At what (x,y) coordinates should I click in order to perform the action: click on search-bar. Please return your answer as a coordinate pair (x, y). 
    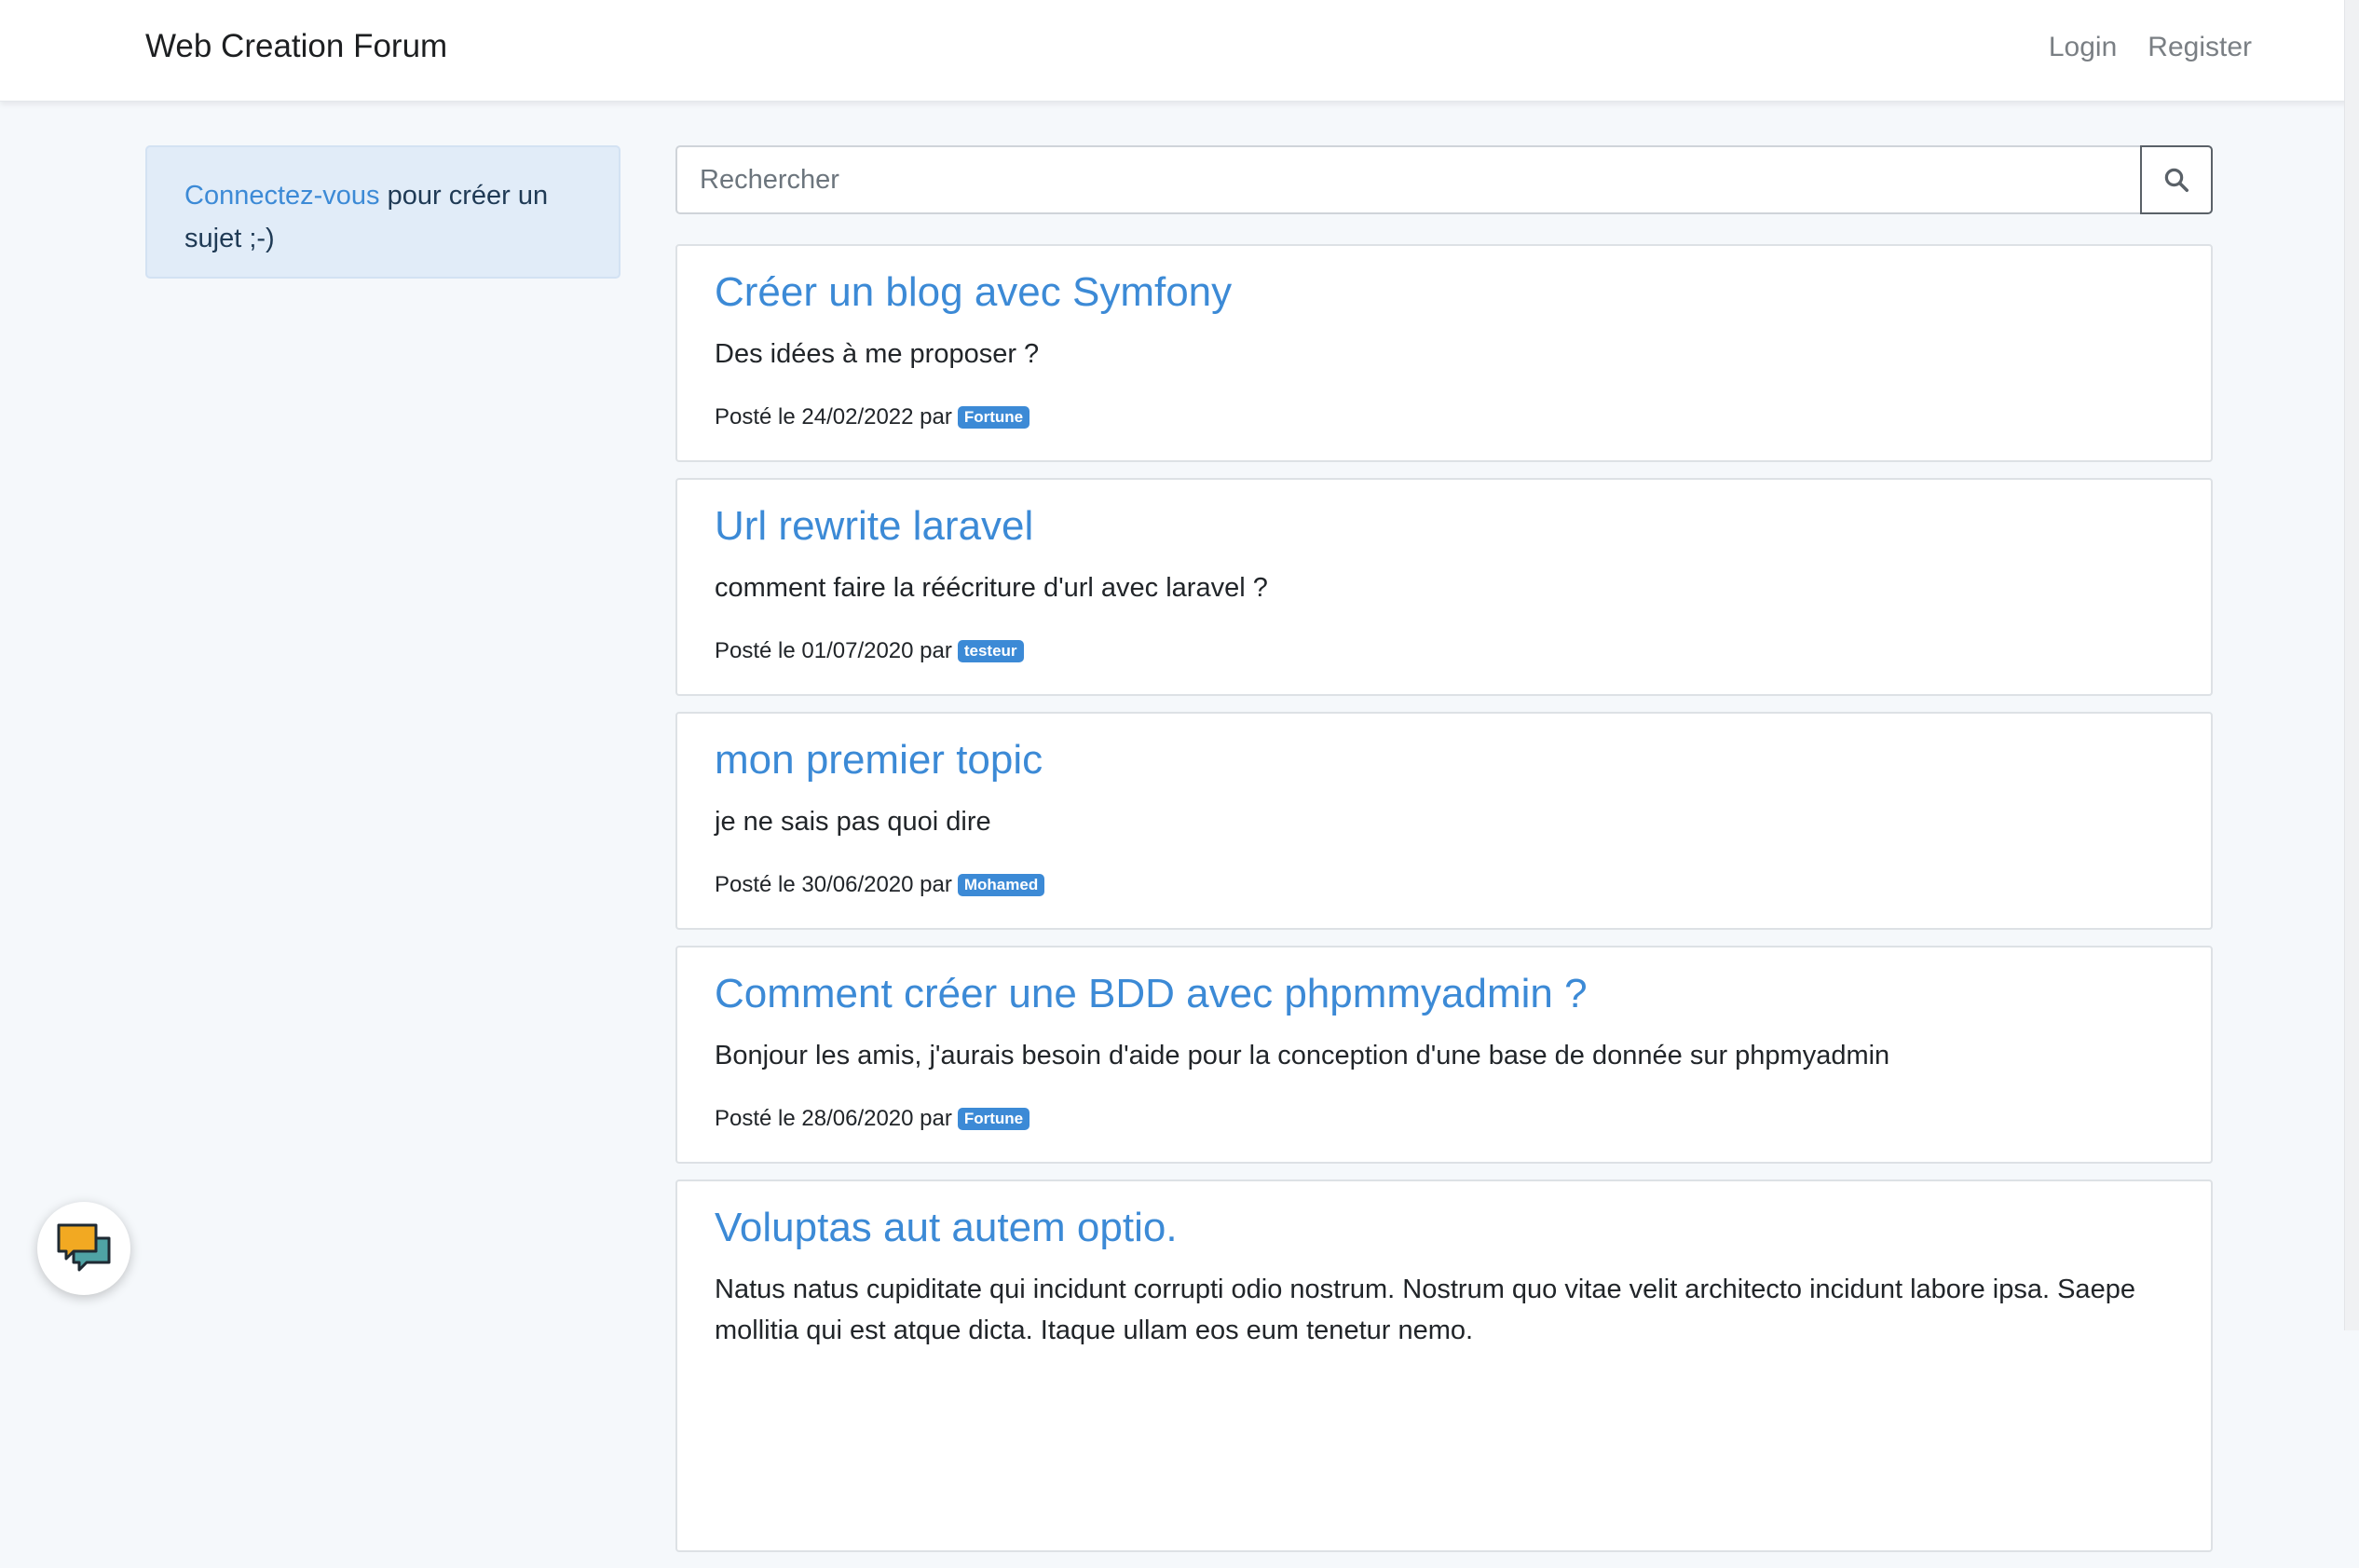
    Looking at the image, I should click on (1444, 179).